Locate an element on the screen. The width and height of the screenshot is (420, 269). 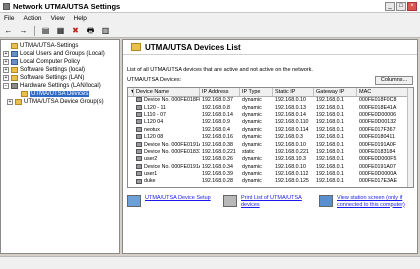
tree-item-label: Local Computer Policy is located at coordinates (50, 62).